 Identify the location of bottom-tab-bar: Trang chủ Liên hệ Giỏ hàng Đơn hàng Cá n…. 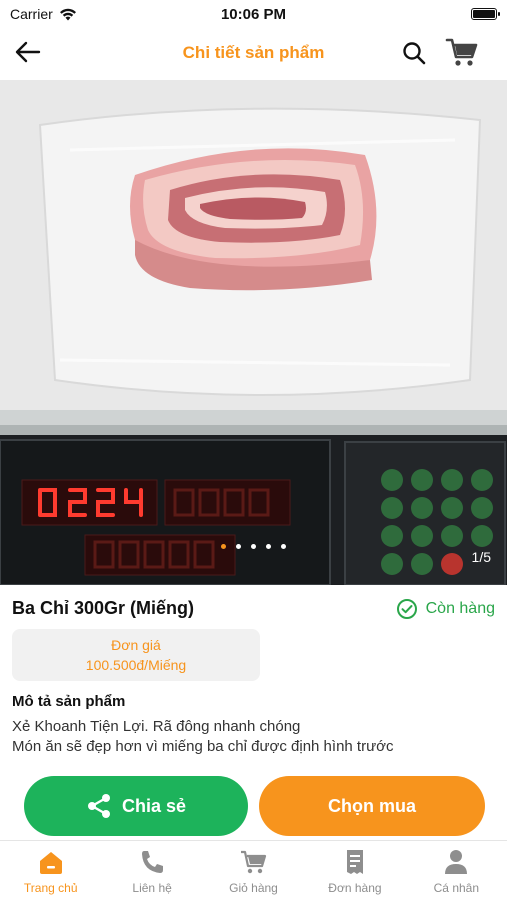
(253, 870).